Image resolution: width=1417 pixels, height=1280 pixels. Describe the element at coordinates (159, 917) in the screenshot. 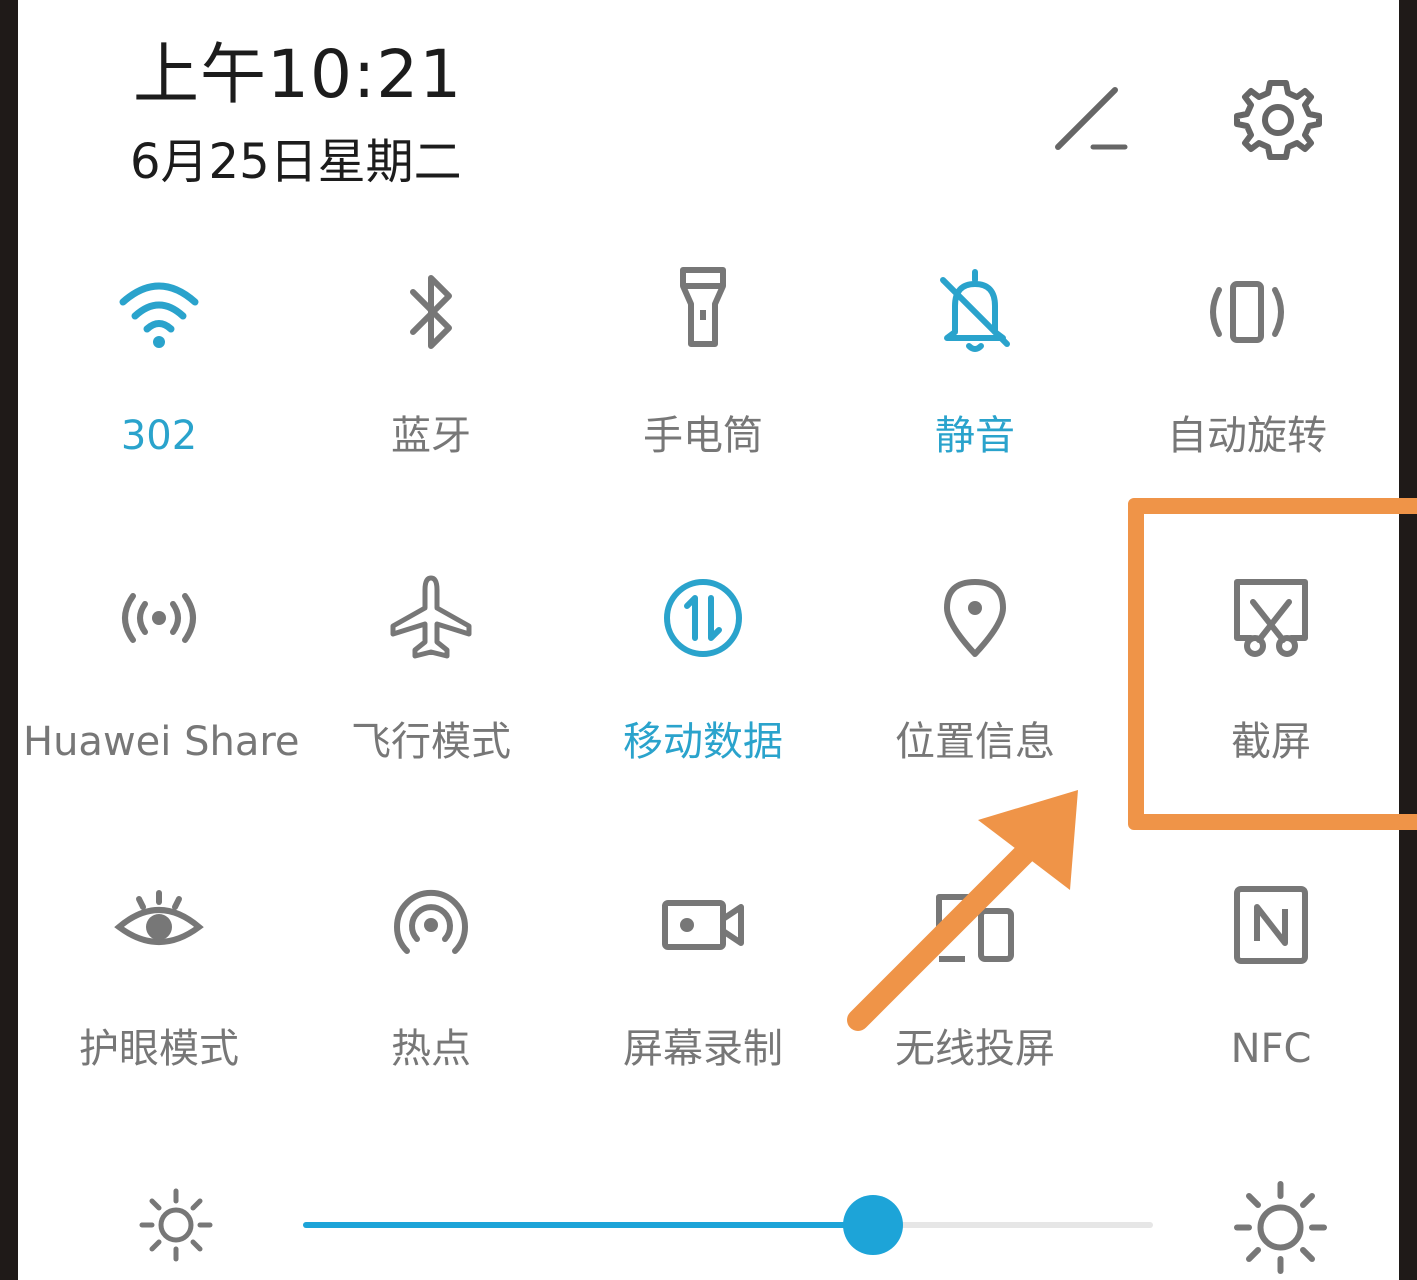

I see `eye-icon` at that location.